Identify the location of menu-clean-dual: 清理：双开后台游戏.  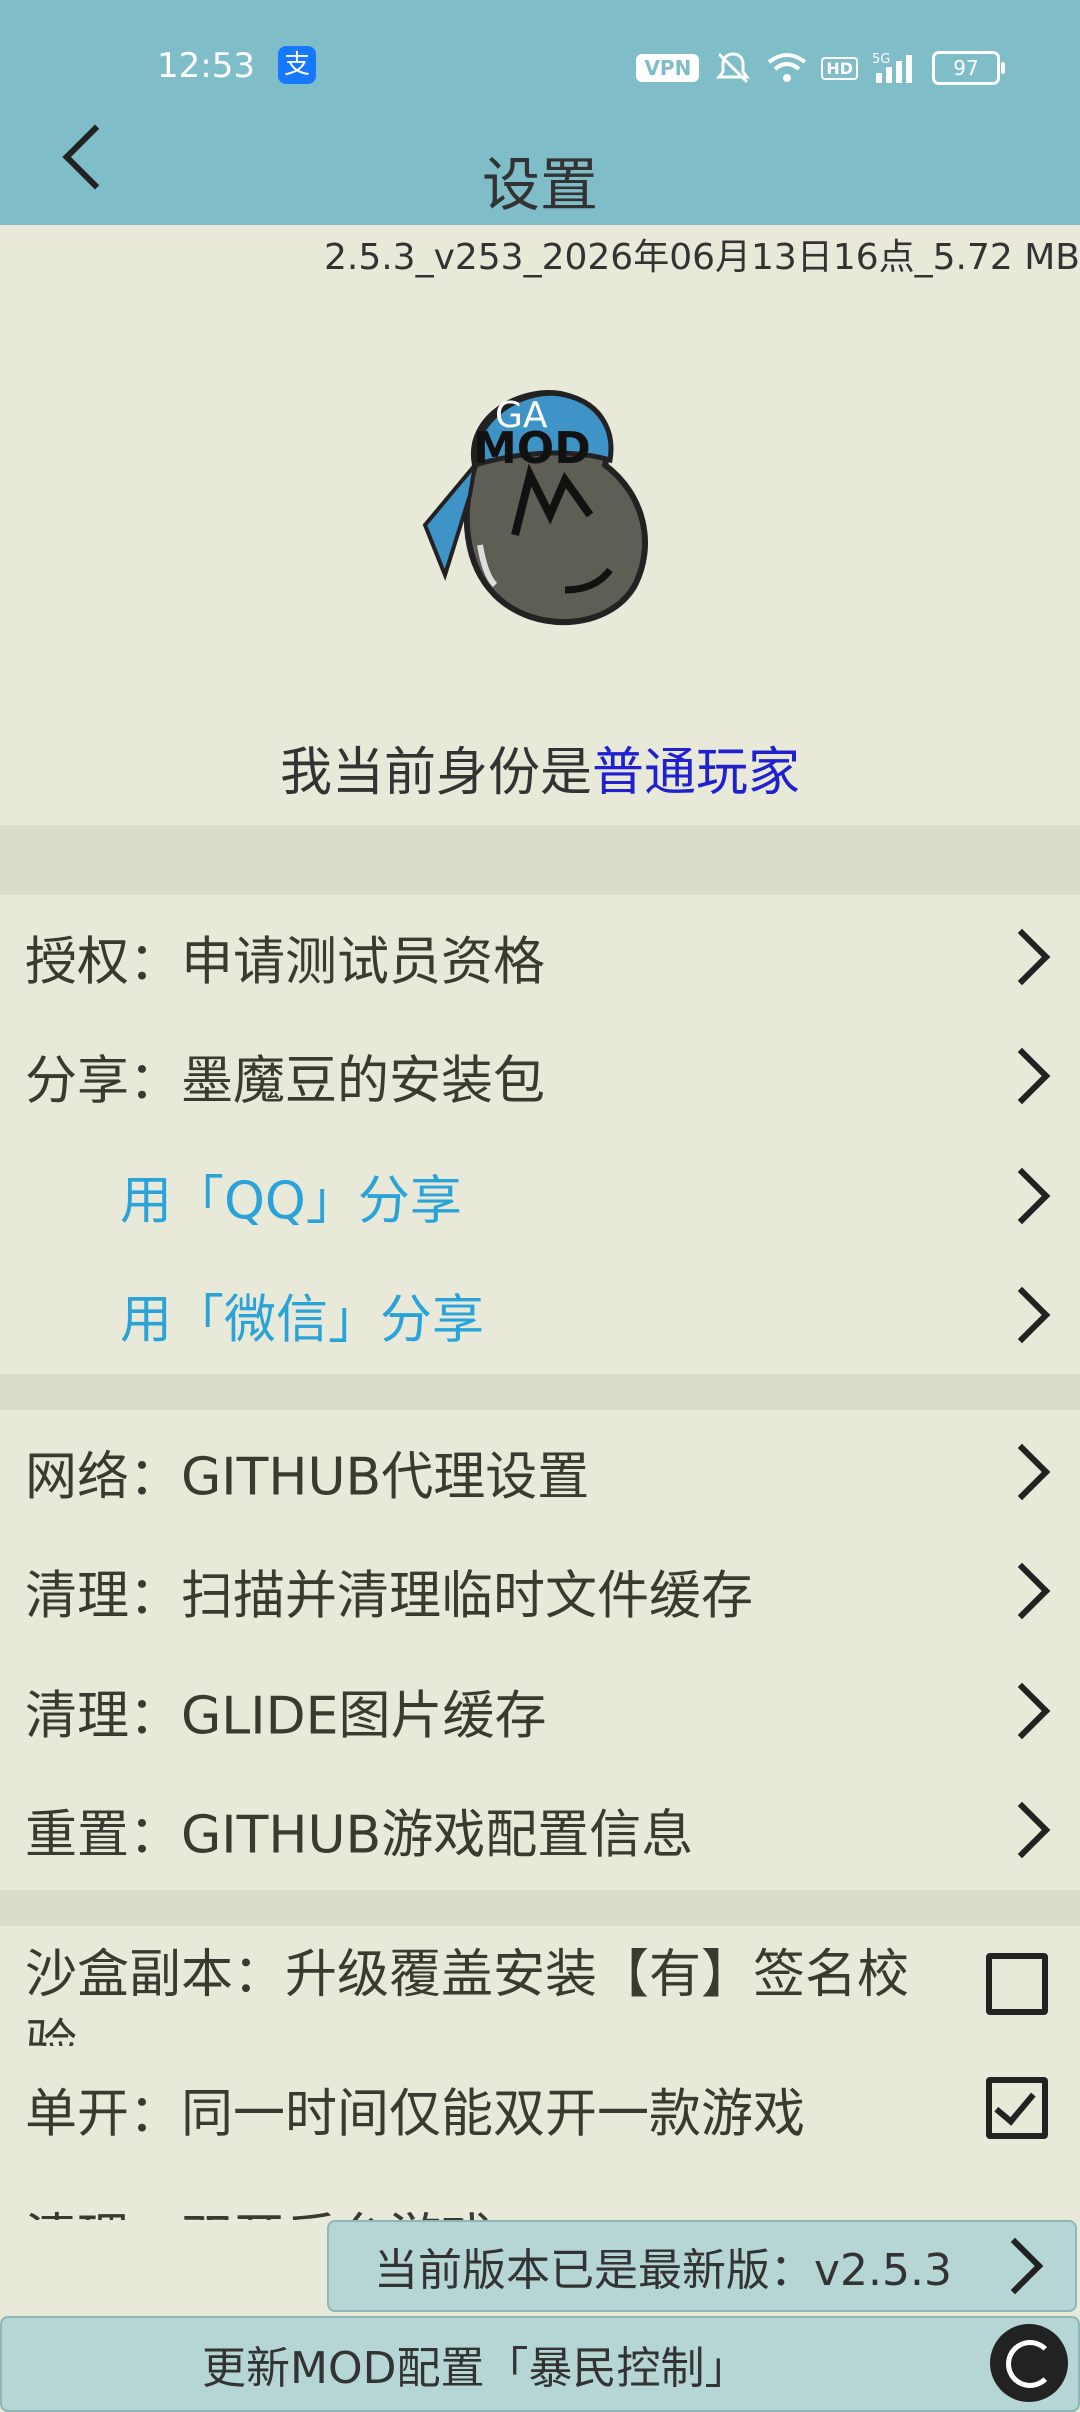
(540, 2200).